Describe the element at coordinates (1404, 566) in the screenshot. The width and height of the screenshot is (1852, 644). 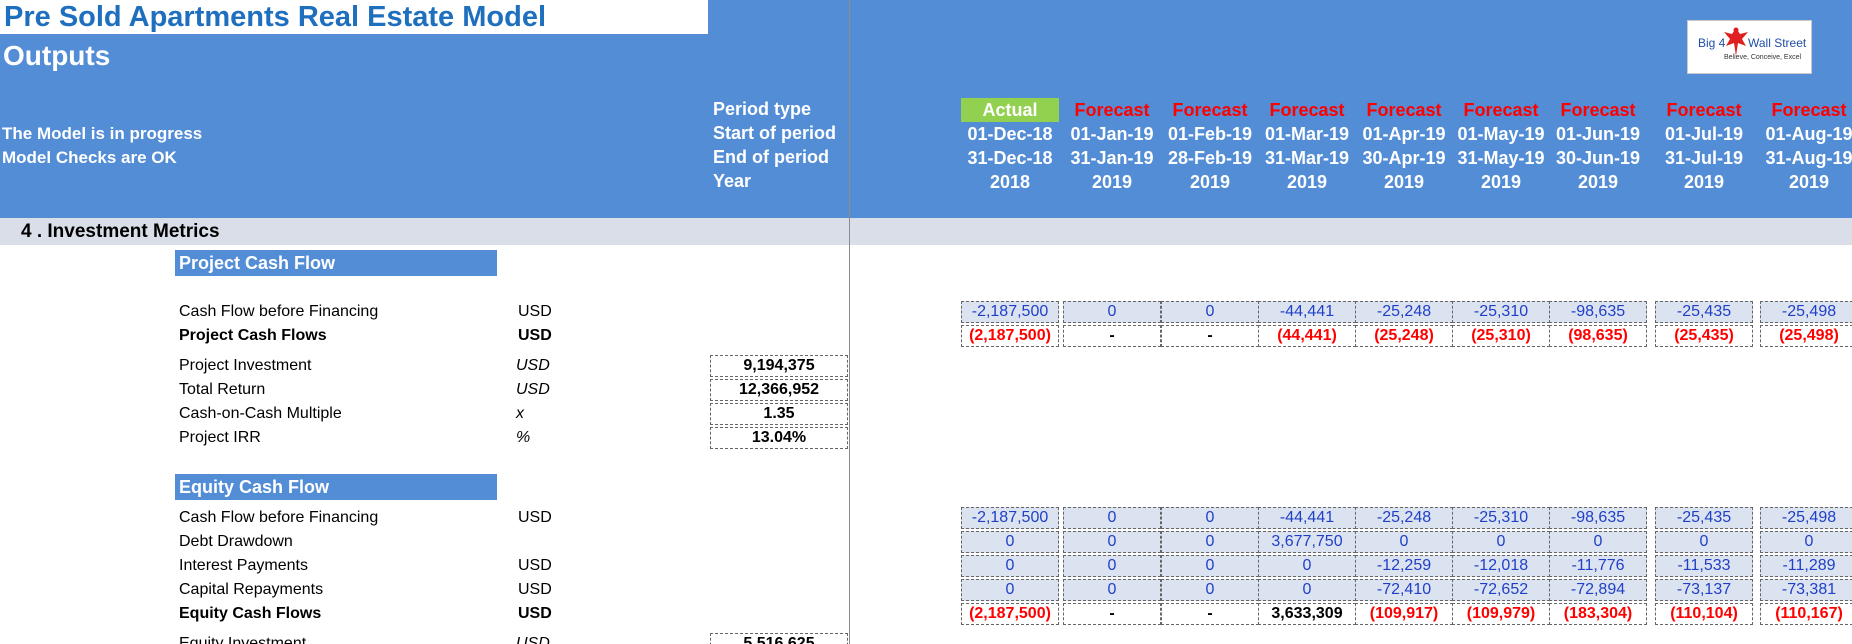
I see `data-cell: -12,259` at that location.